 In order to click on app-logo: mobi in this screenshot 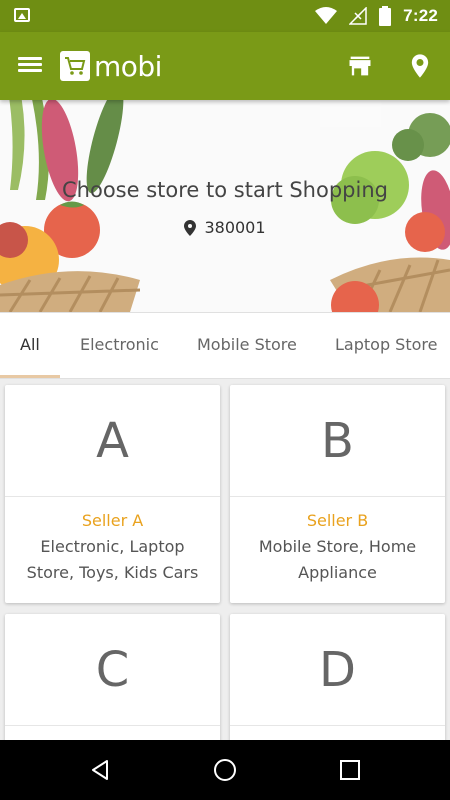, I will do `click(111, 66)`.